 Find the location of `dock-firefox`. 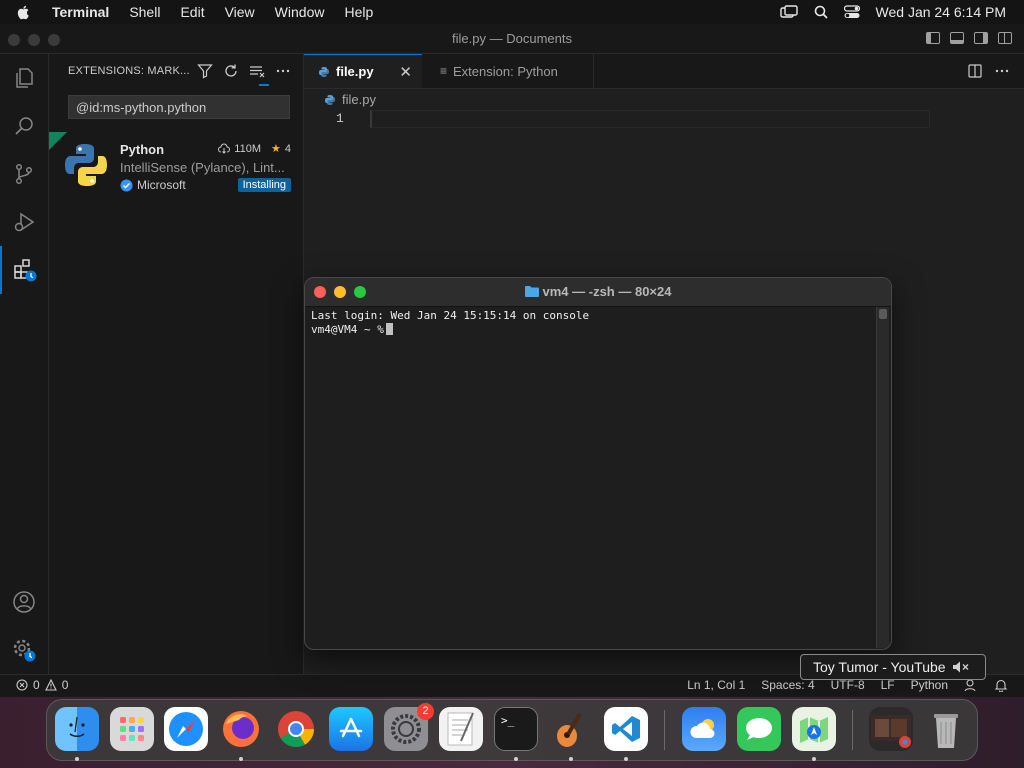

dock-firefox is located at coordinates (241, 729).